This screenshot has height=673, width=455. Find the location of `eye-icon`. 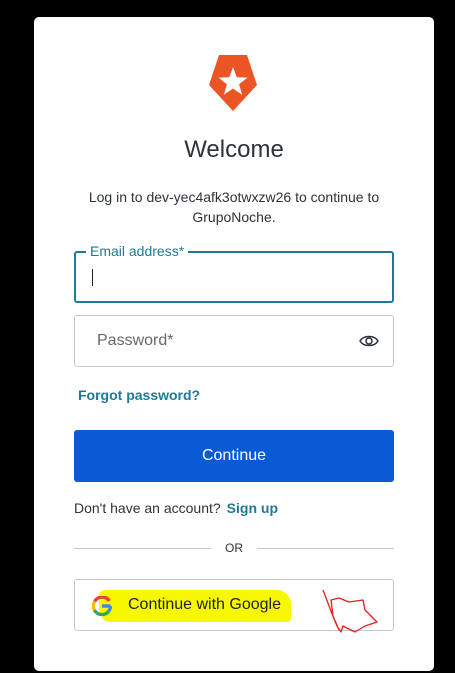

eye-icon is located at coordinates (369, 341).